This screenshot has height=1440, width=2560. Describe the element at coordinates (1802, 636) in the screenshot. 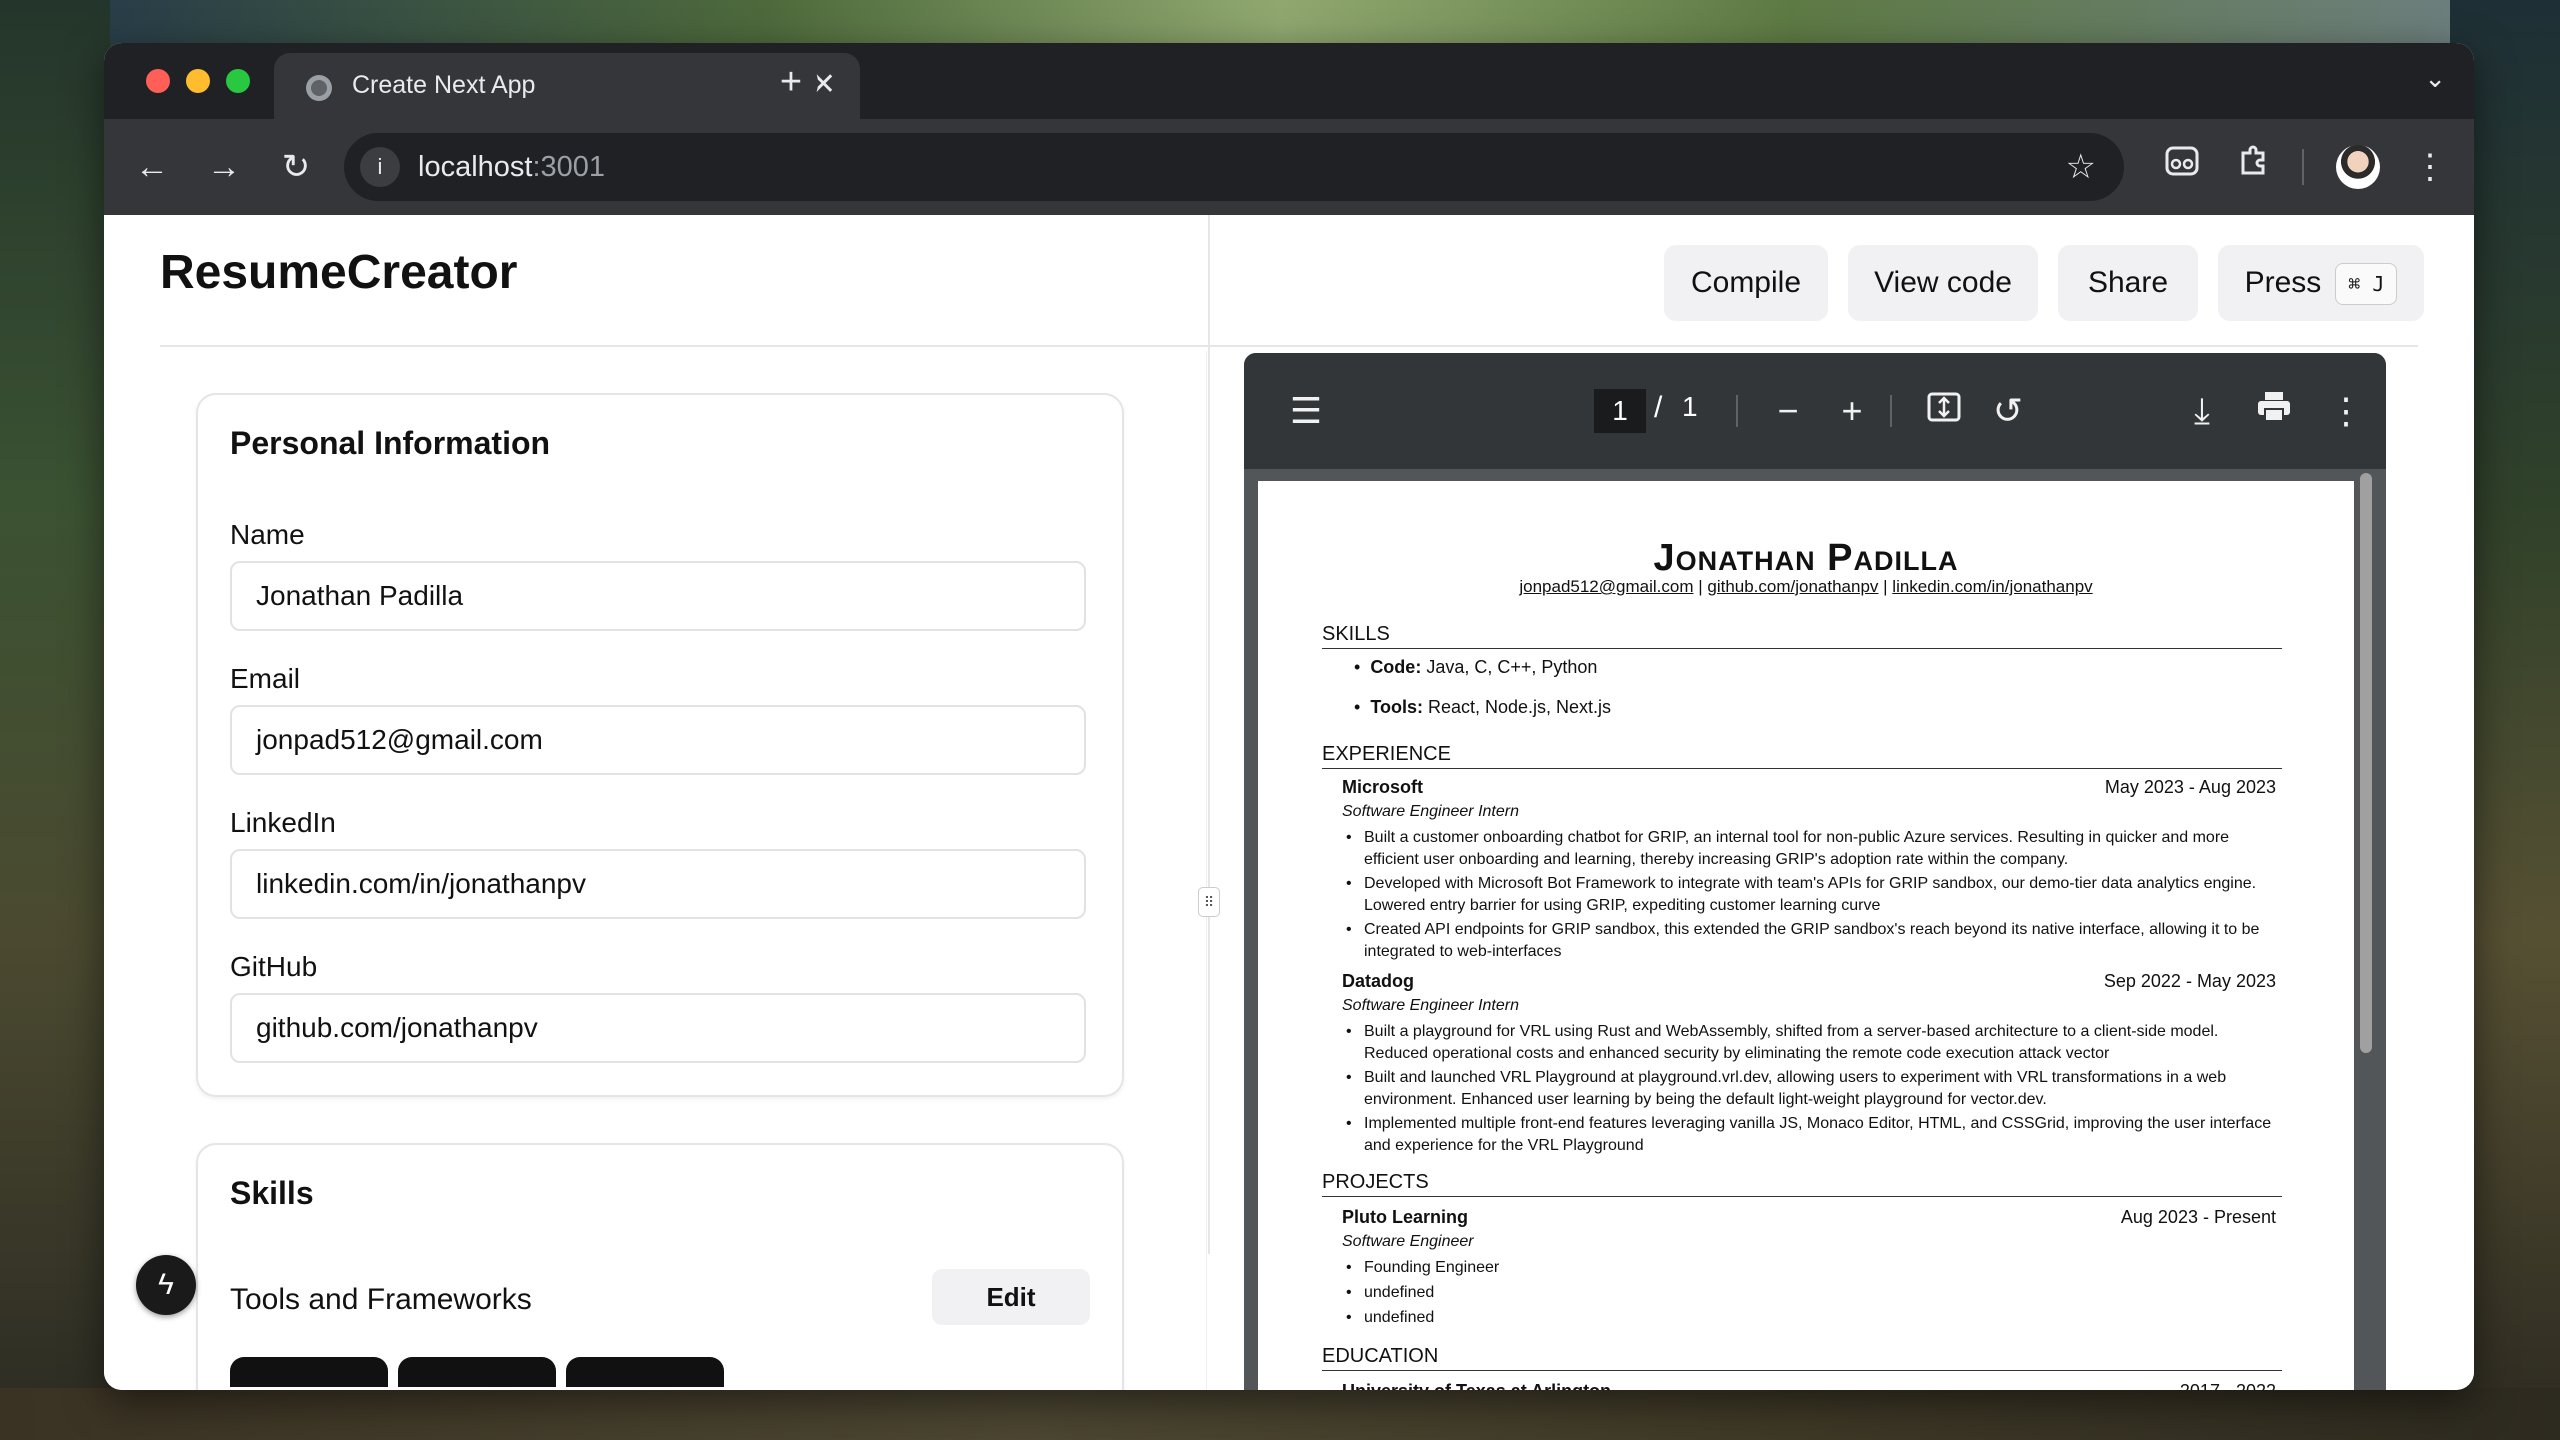

I see `section-heading-skills: SKILLS` at that location.